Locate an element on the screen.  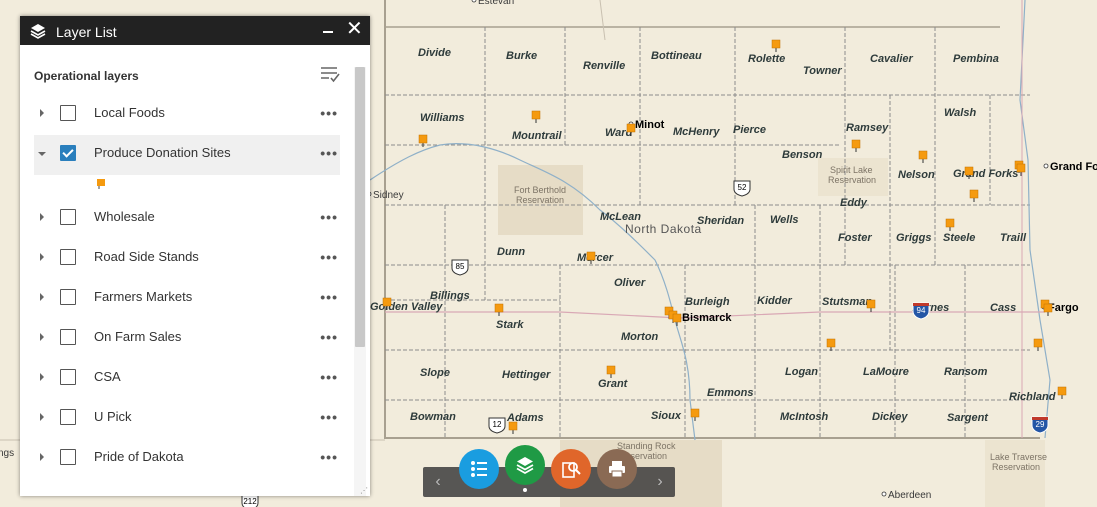
county-label: Steele is located at coordinates (959, 238).